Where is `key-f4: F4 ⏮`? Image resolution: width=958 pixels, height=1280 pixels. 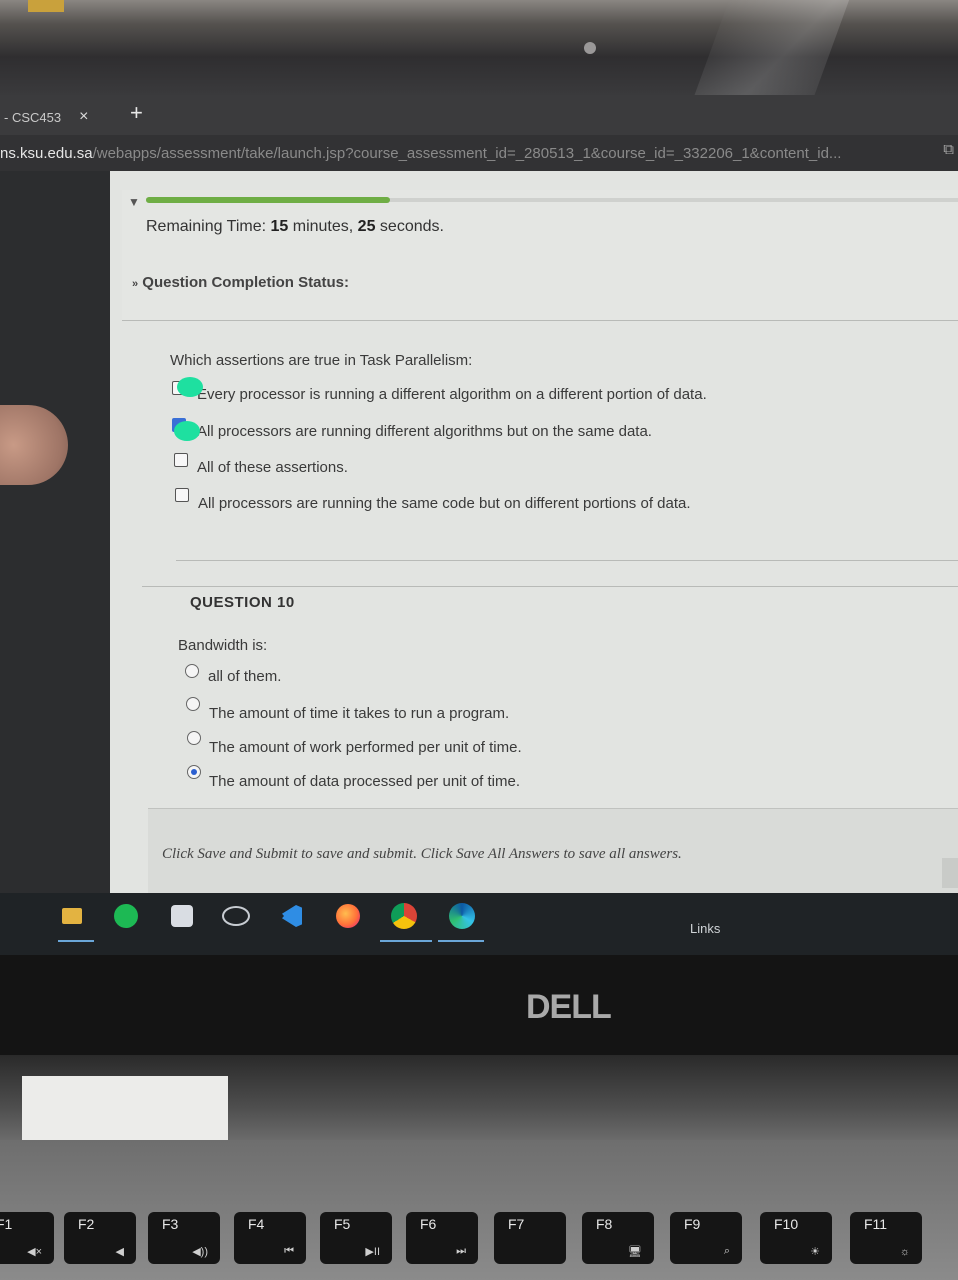 key-f4: F4 ⏮ is located at coordinates (270, 1238).